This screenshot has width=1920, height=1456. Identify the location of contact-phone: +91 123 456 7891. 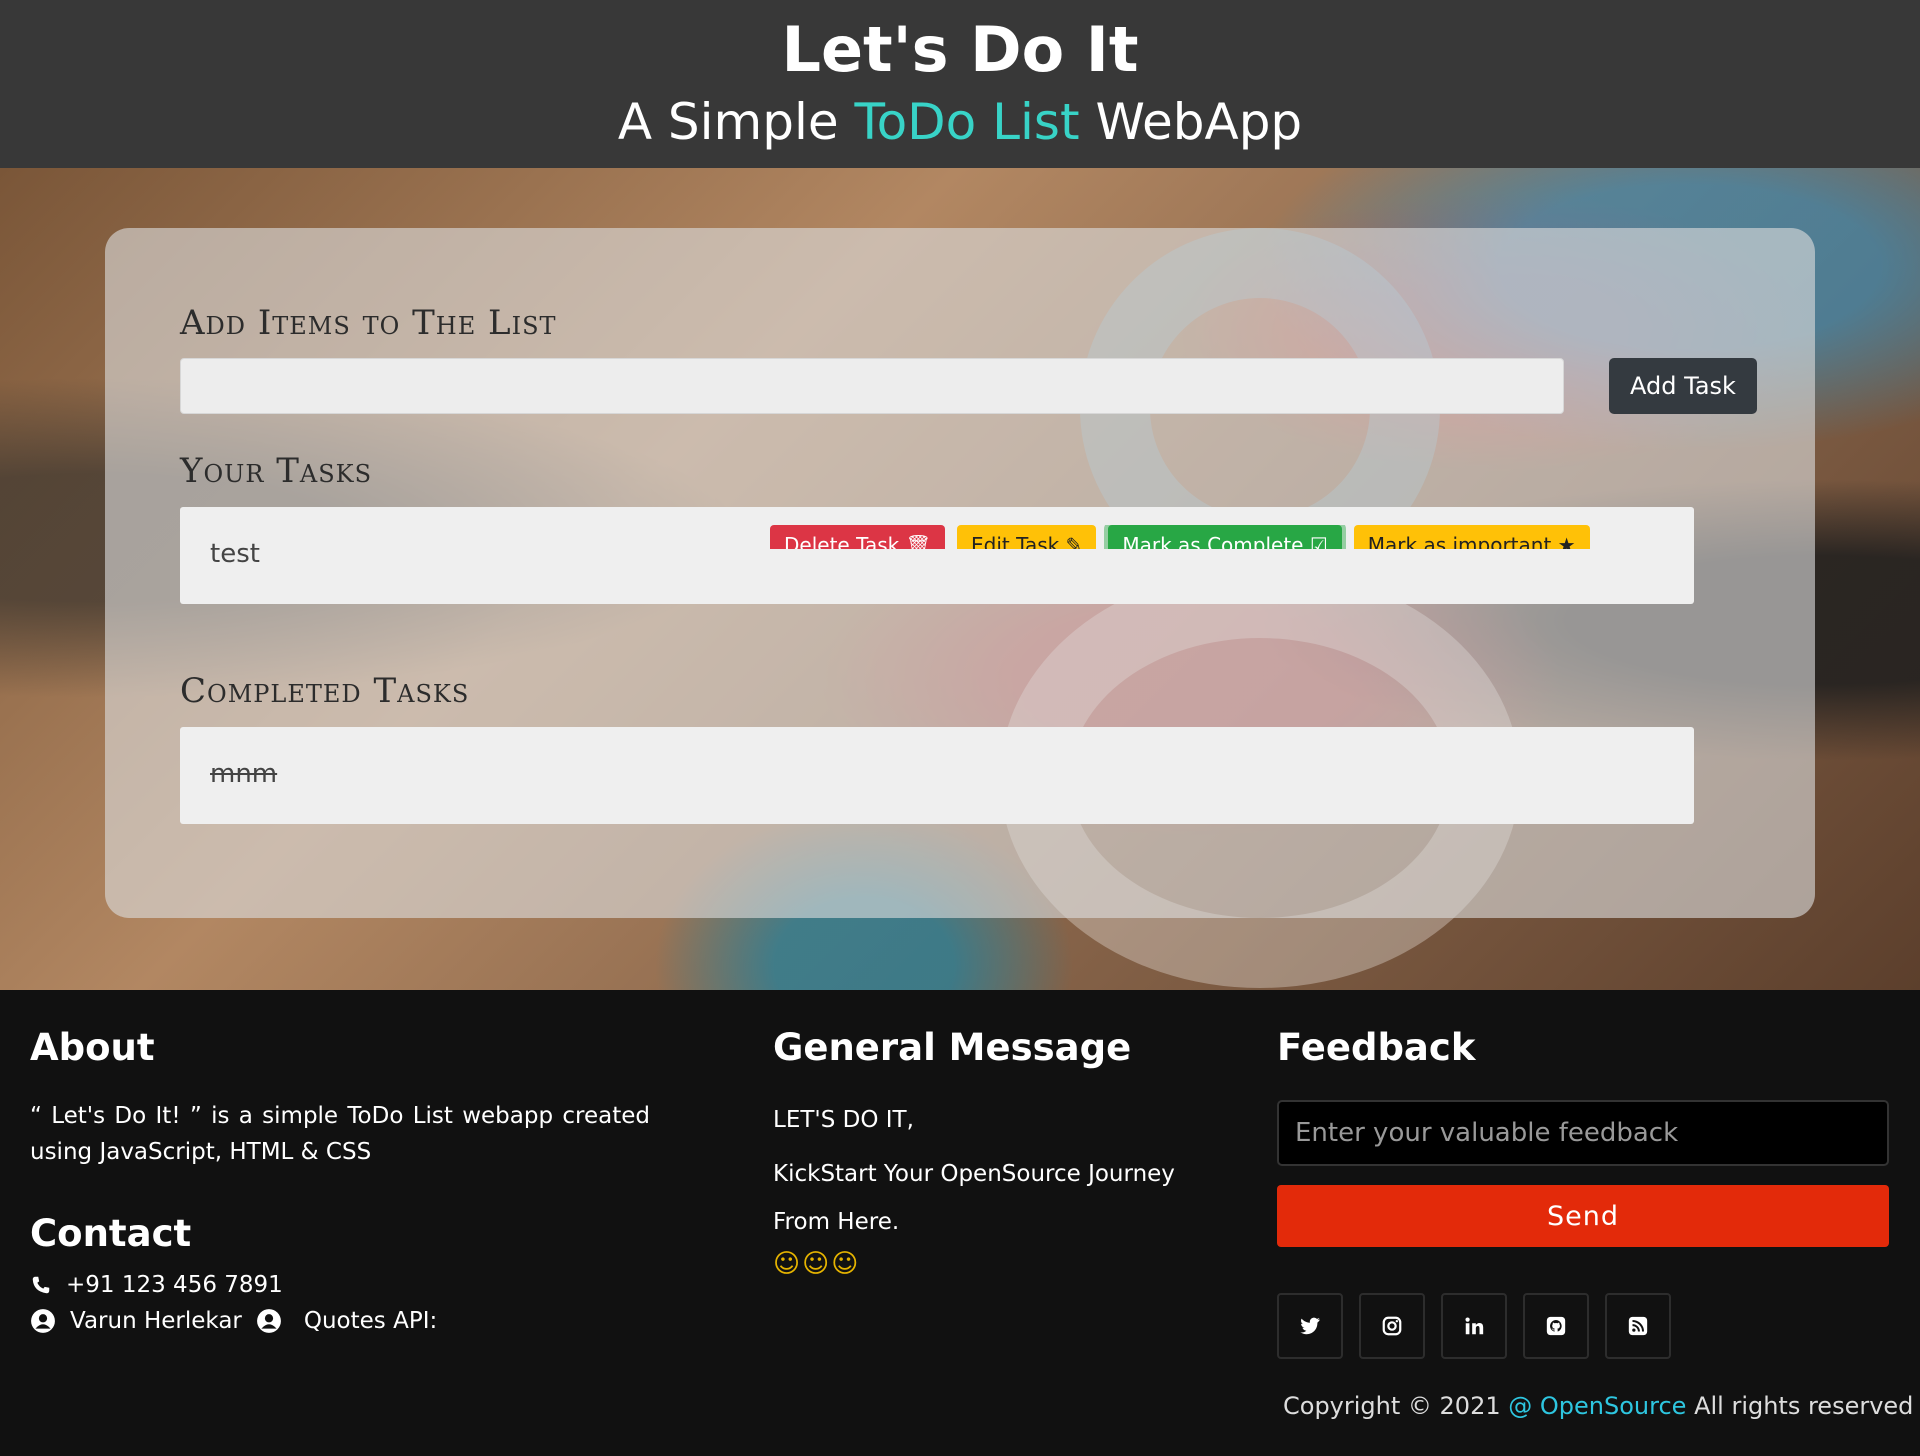
(156, 1285).